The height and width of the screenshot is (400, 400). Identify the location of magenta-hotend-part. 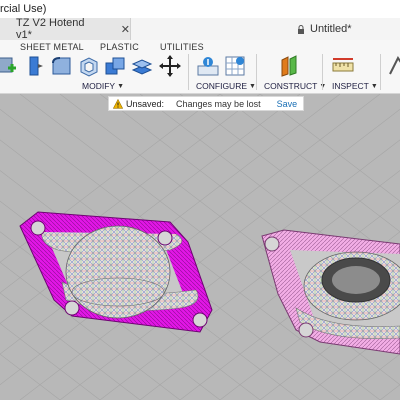
(116, 272).